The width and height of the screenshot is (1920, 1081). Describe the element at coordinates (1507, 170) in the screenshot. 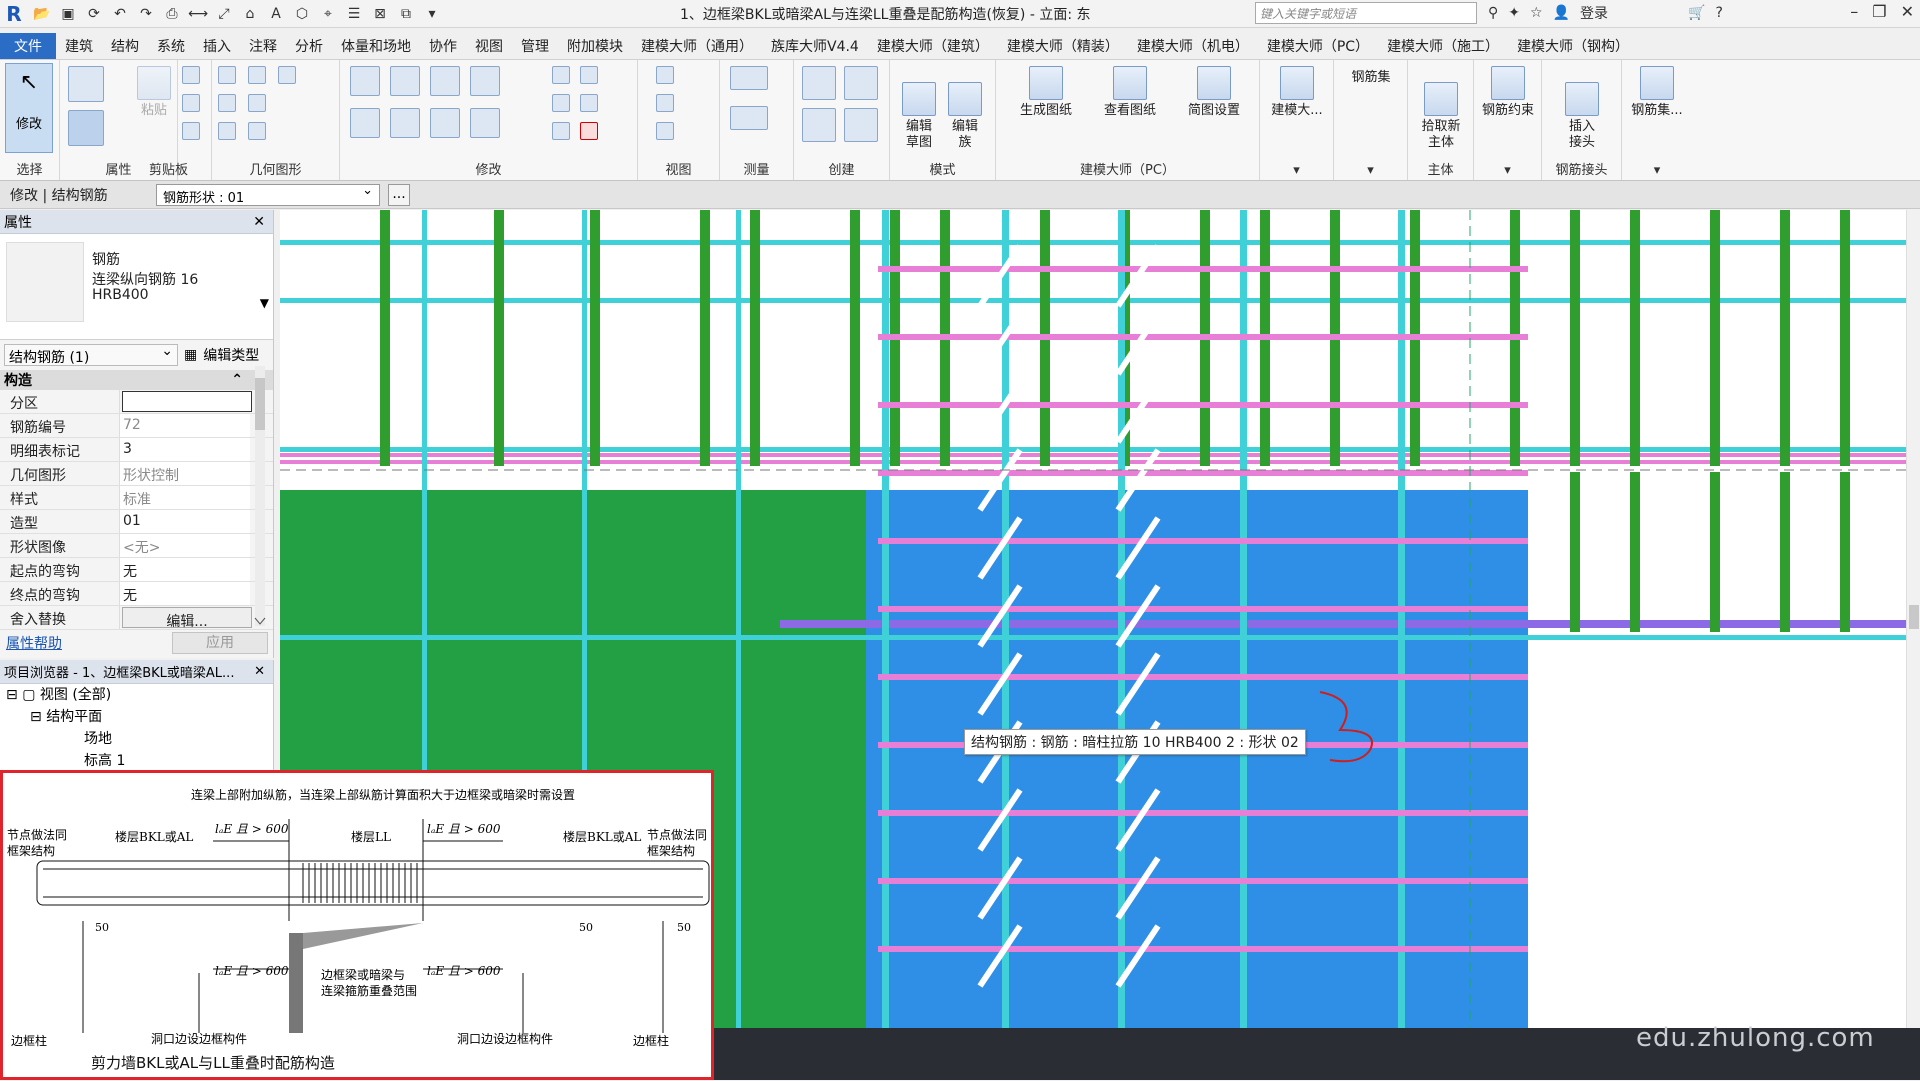

I see `rebar-constraint-dropdown: ▾` at that location.